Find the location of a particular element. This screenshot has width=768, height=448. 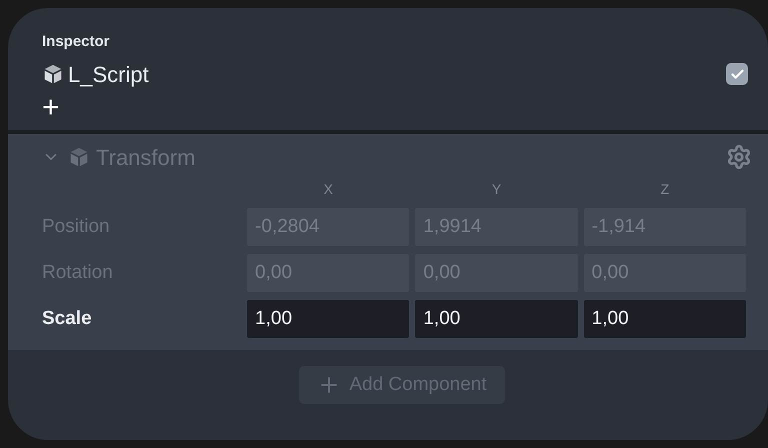

panel-title: Inspector is located at coordinates (76, 42).